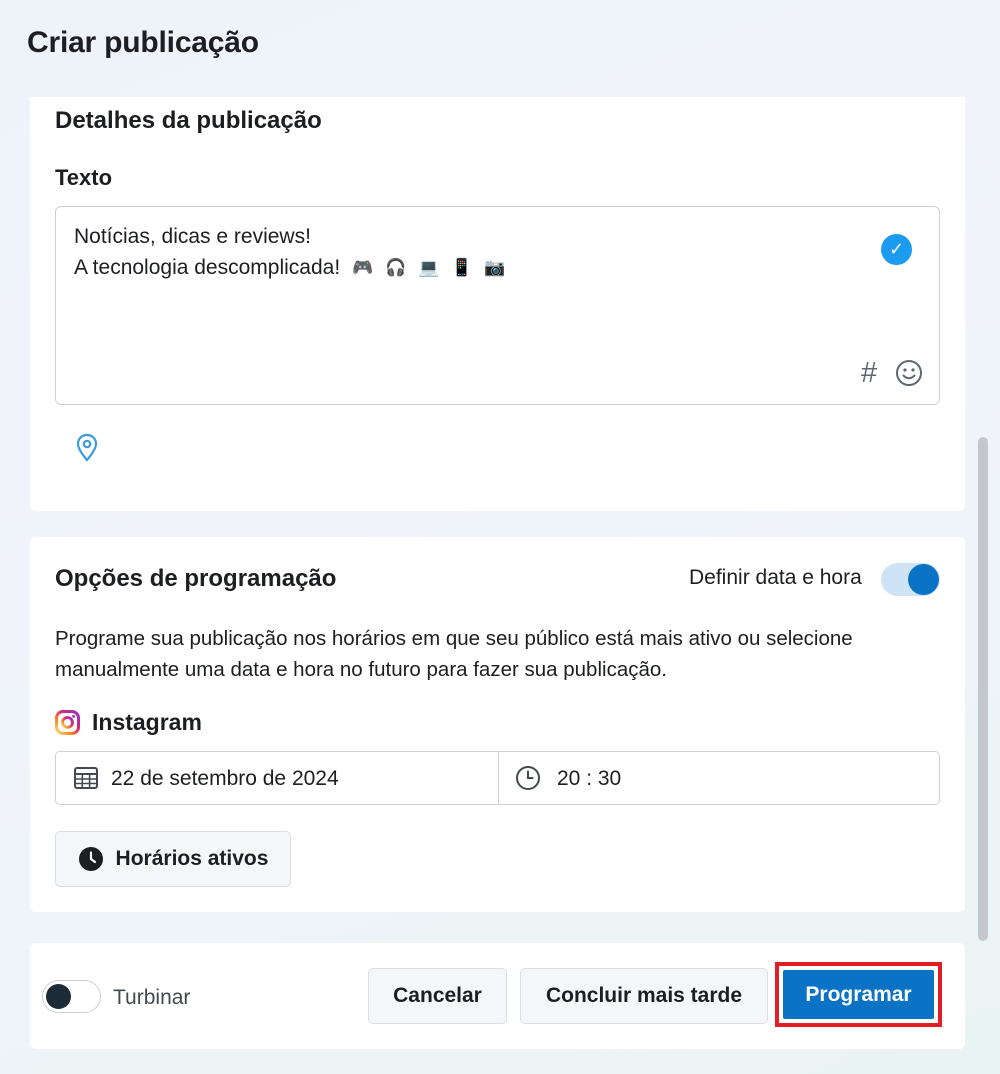 The height and width of the screenshot is (1074, 1000). What do you see at coordinates (192, 236) in the screenshot?
I see `post-text-line-1: Notícias, dicas e reviews!` at bounding box center [192, 236].